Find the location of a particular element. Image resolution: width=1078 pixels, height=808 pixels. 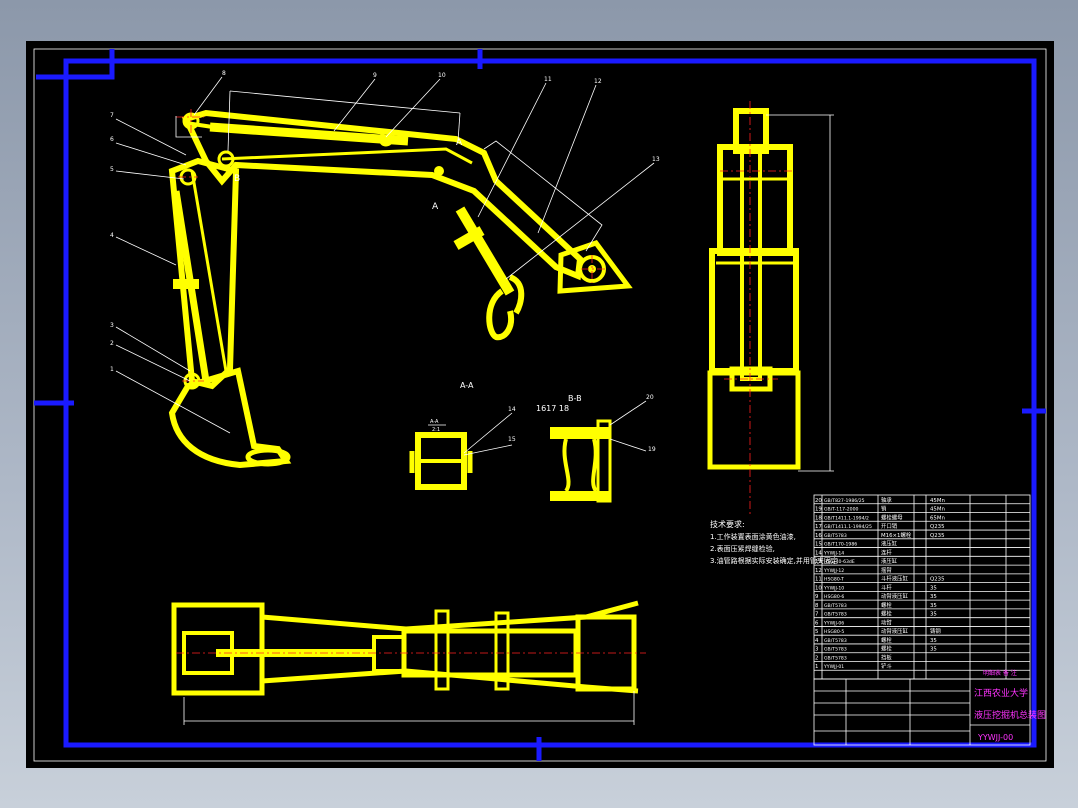

balloon-6: 6 is located at coordinates (112, 139).